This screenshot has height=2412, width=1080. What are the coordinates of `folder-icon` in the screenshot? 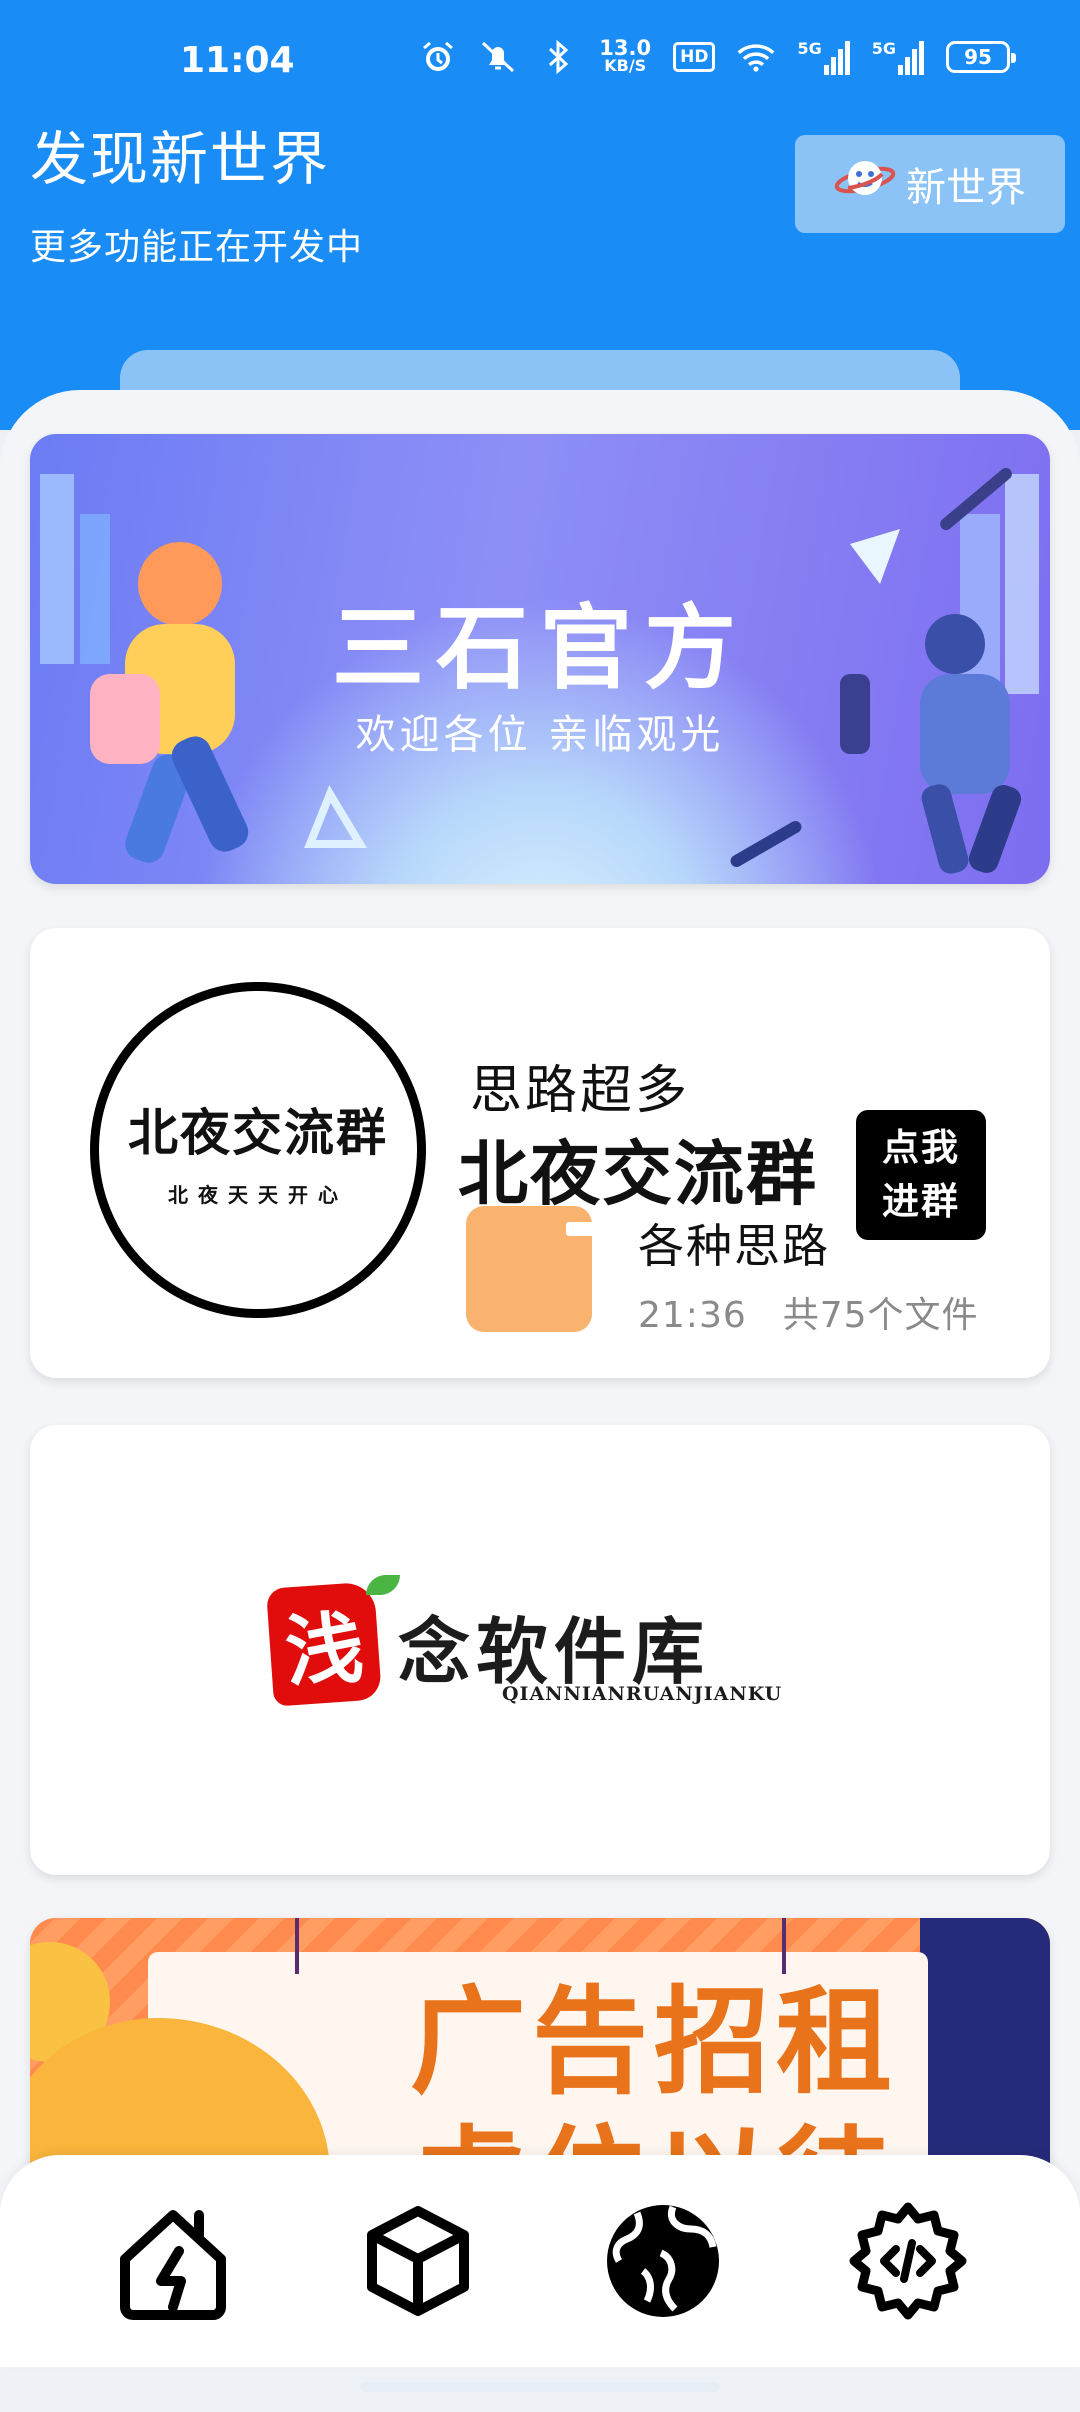 It's located at (529, 1269).